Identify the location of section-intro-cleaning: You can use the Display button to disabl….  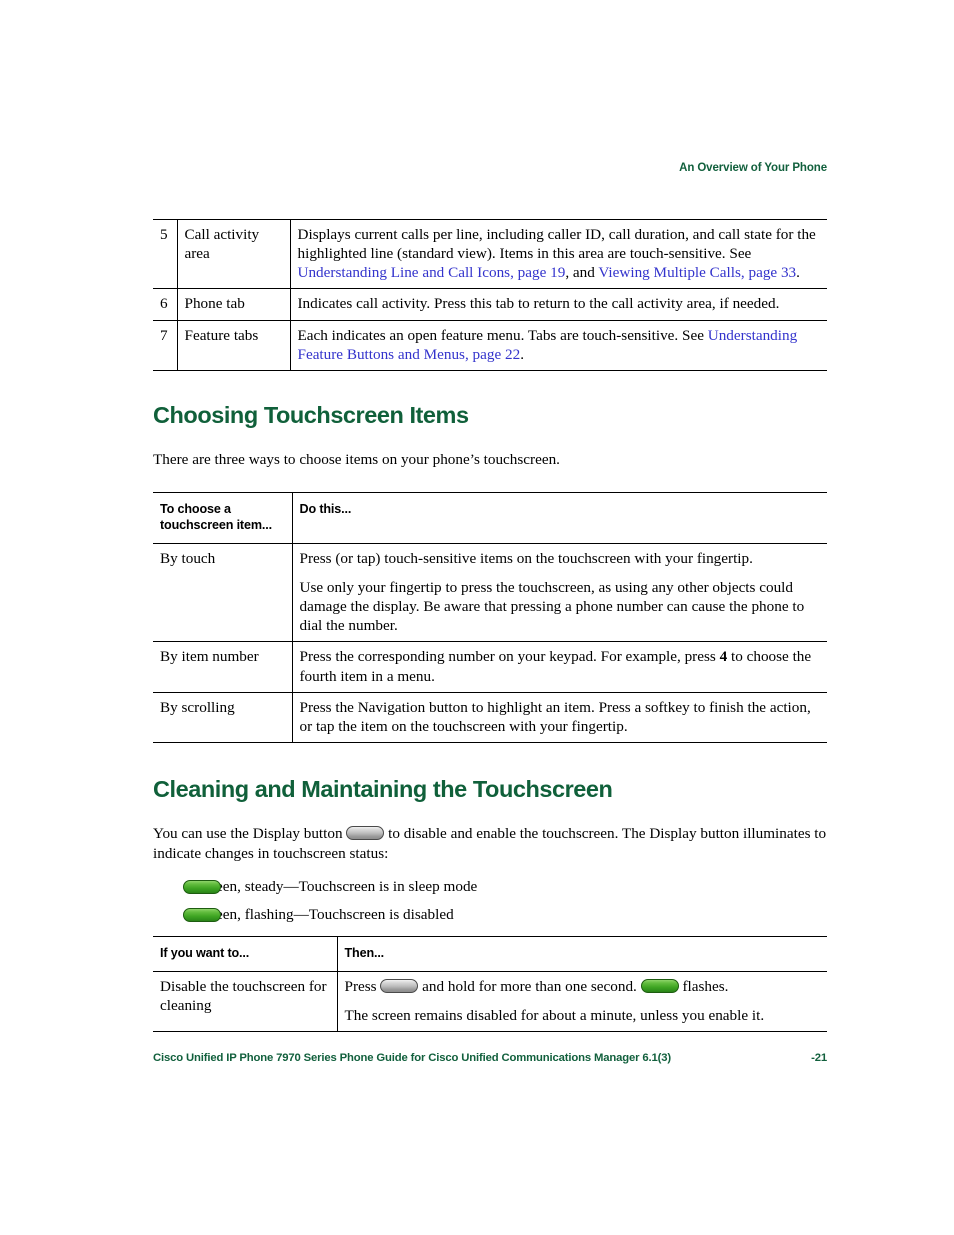
(490, 844).